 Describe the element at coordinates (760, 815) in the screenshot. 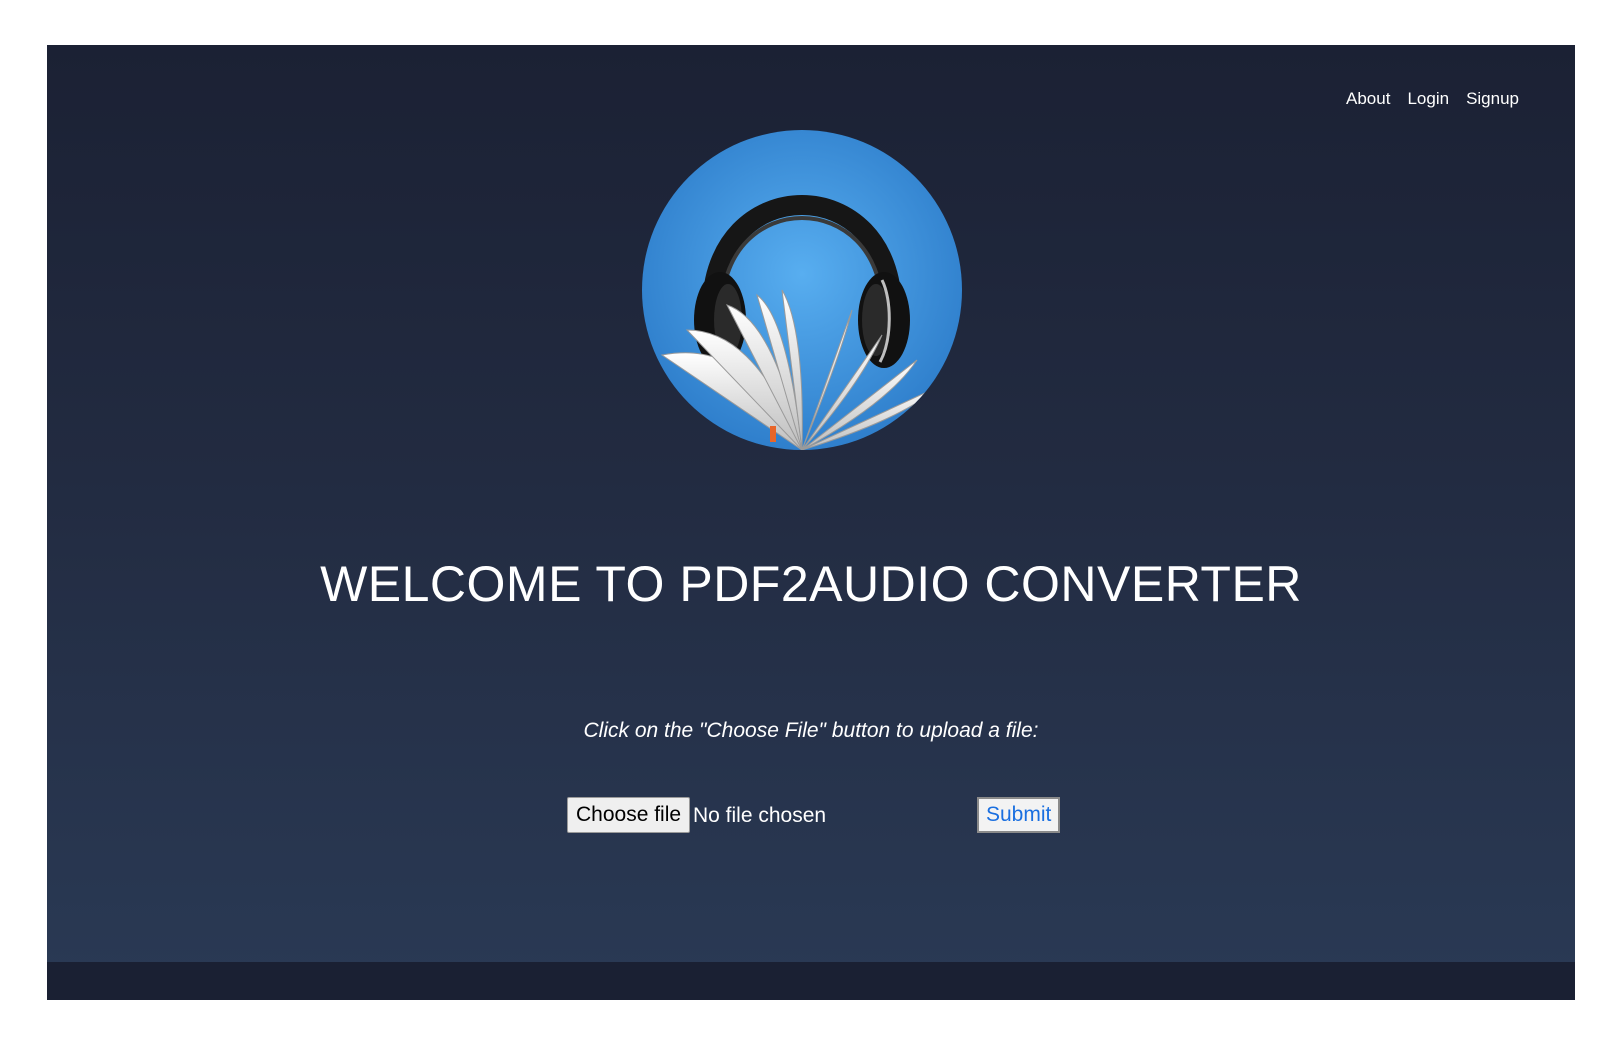

I see `file-status-text: No file chosen` at that location.